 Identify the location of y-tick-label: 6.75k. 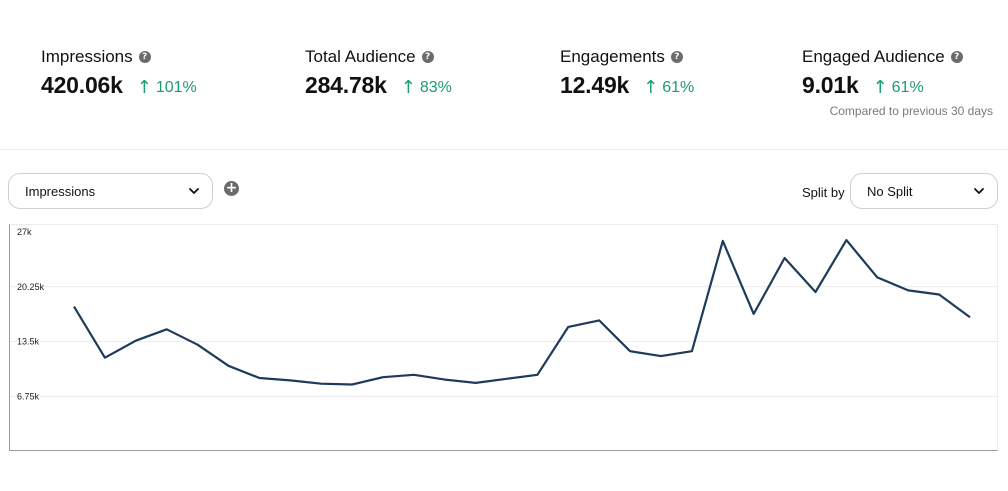
(28, 396).